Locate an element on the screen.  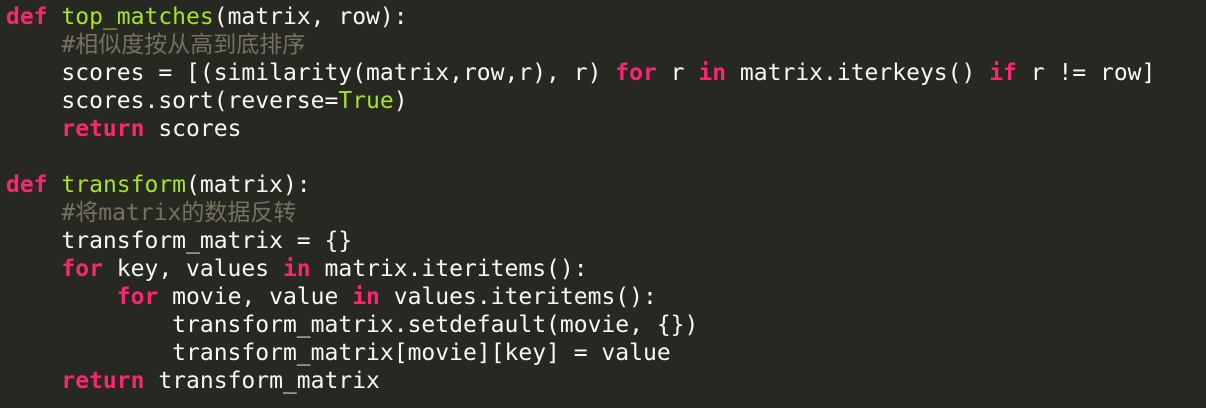
function-name-token: transform is located at coordinates (124, 185).